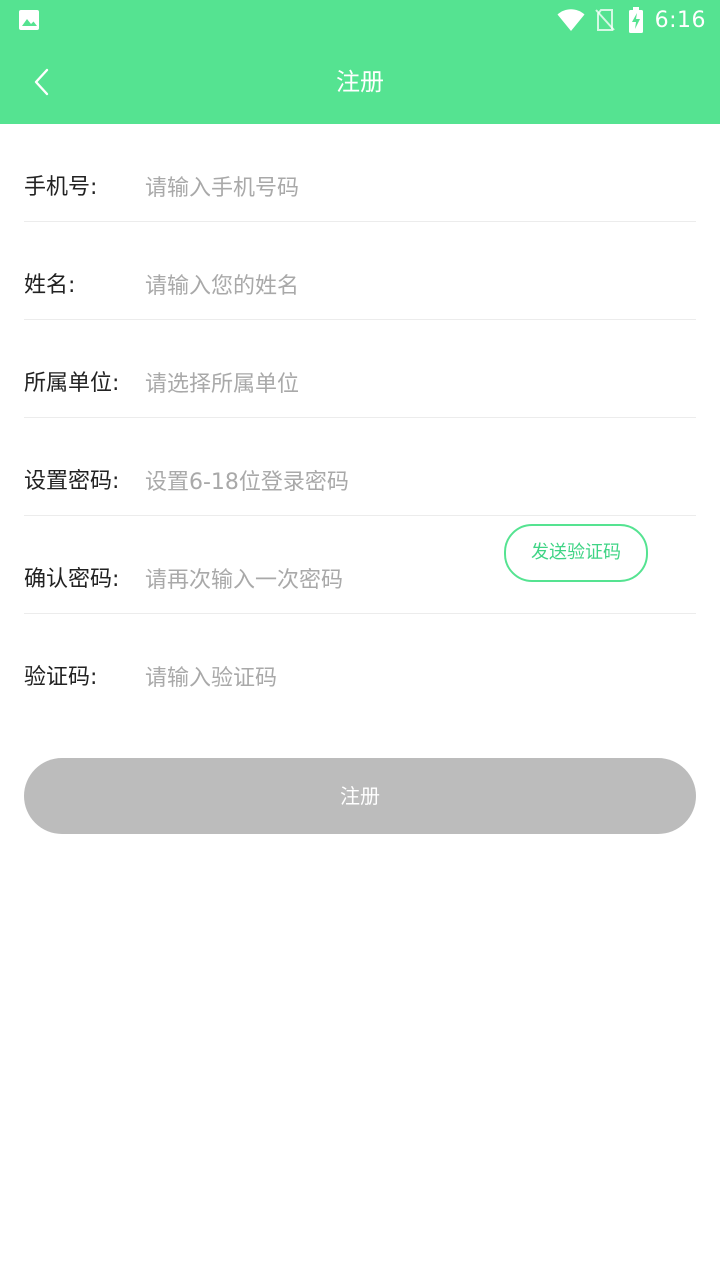  What do you see at coordinates (335, 286) in the screenshot?
I see `name-input` at bounding box center [335, 286].